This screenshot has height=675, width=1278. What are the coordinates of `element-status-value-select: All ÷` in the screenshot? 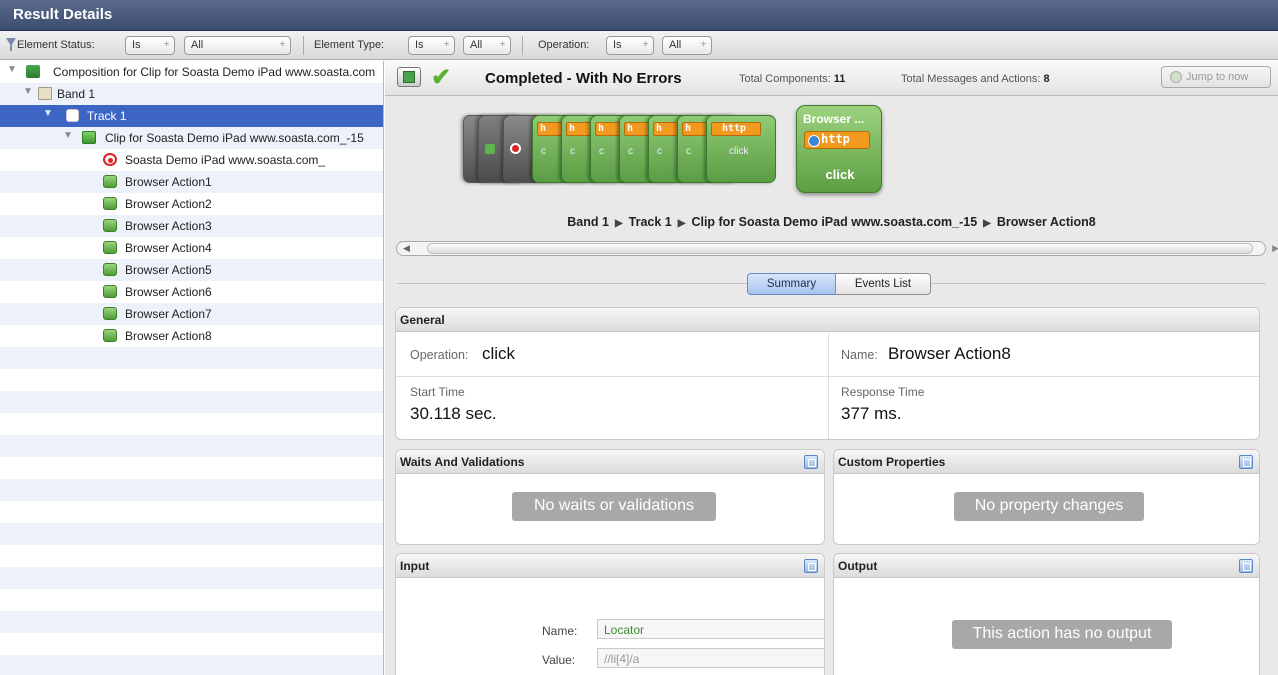 It's located at (237, 45).